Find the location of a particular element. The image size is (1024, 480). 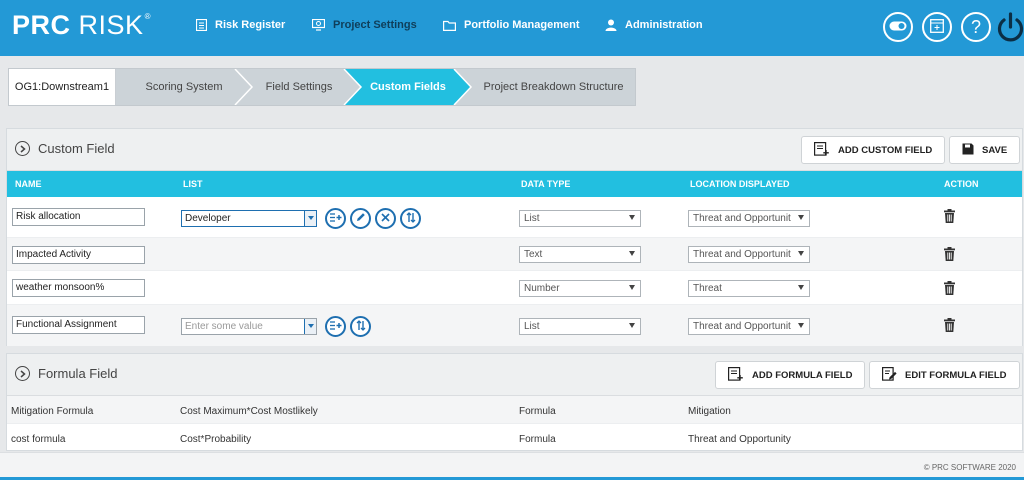

data-type-select: Text is located at coordinates (580, 254).